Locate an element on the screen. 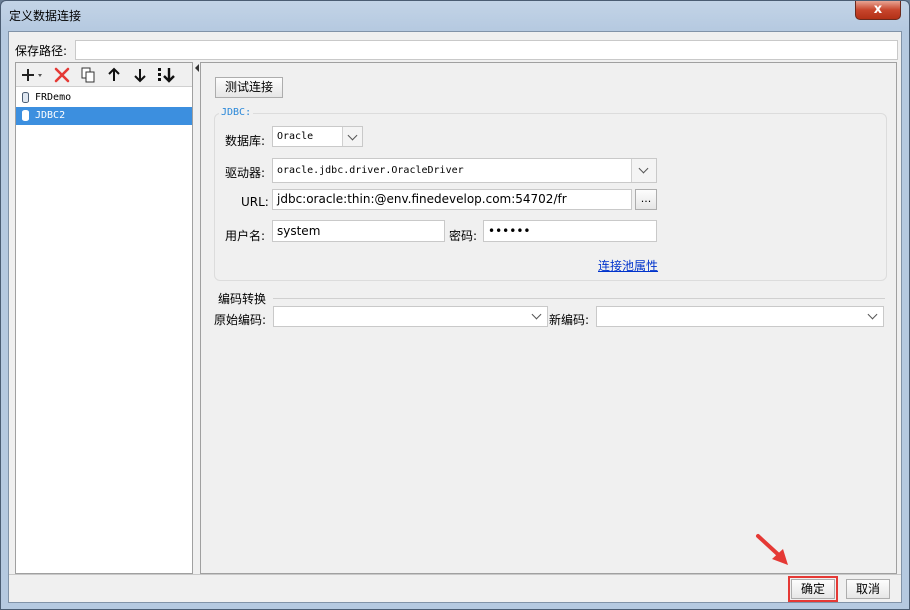  move-up-icon is located at coordinates (114, 74).